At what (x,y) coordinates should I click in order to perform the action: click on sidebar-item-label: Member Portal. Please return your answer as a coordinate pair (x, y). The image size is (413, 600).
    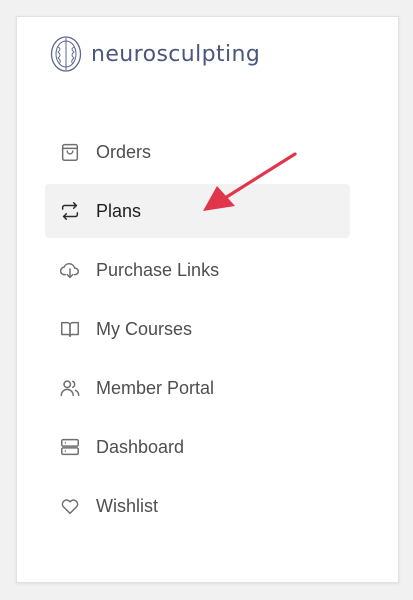
    Looking at the image, I should click on (155, 387).